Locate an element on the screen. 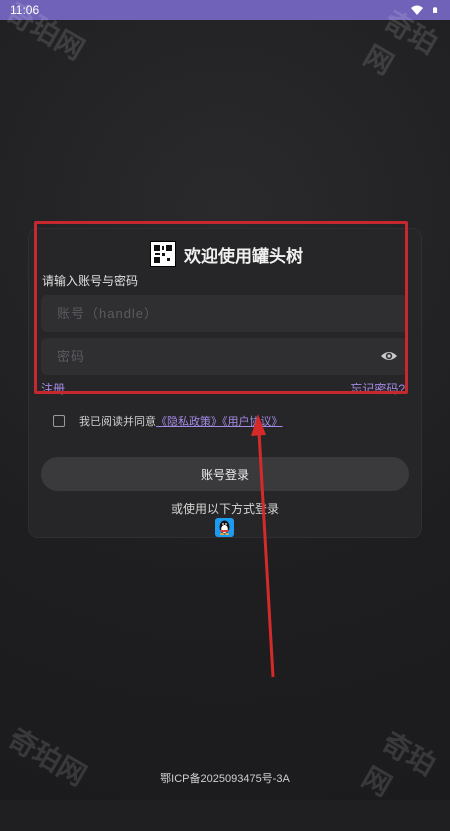  qq-penguin-icon is located at coordinates (224, 527).